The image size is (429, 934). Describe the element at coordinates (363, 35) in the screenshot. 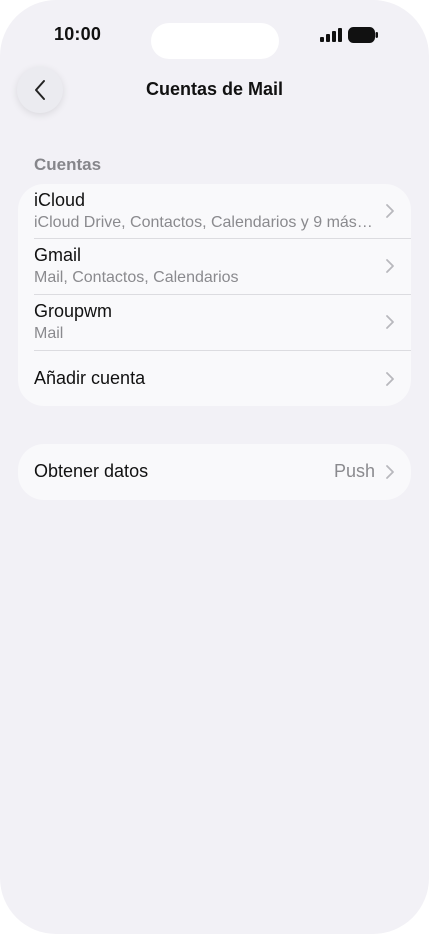

I see `battery-icon` at that location.